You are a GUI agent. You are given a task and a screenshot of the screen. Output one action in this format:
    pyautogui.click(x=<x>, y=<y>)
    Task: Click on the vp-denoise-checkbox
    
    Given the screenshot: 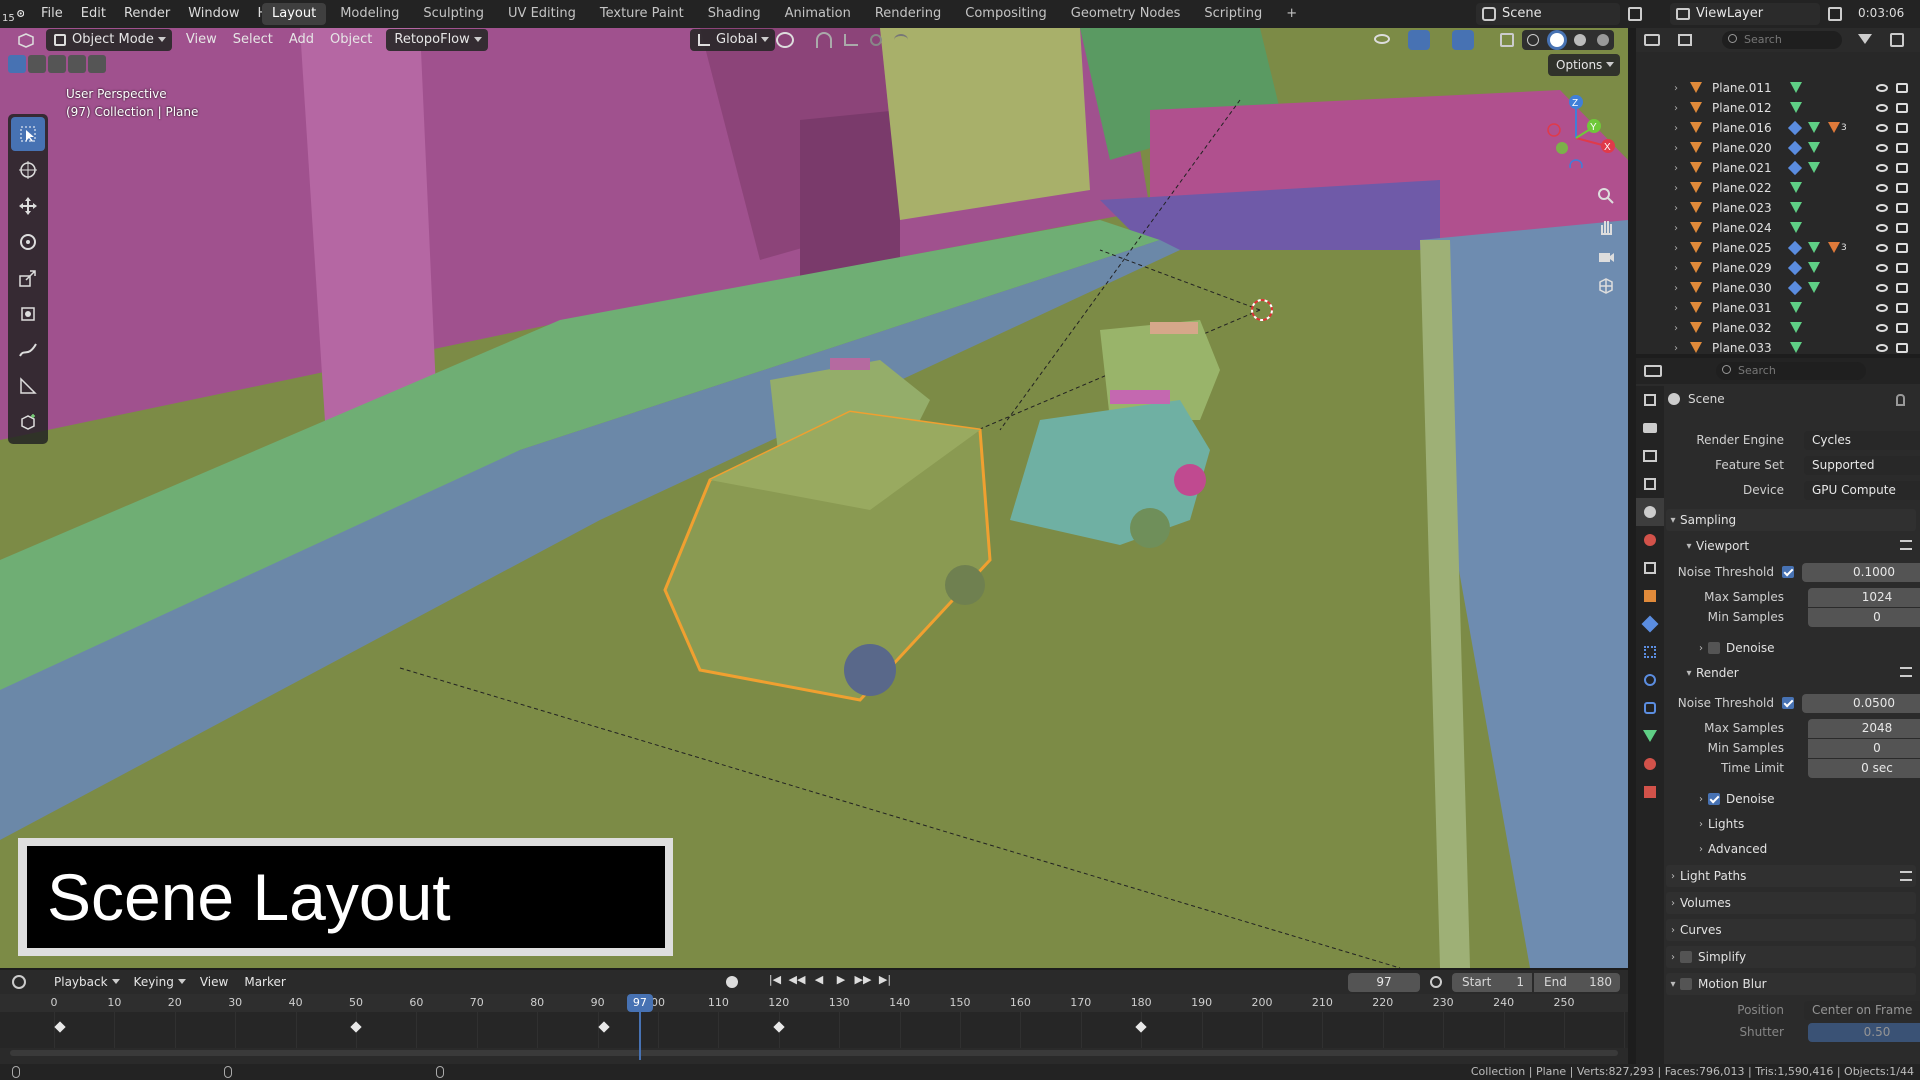 What is the action you would take?
    pyautogui.click(x=1714, y=648)
    